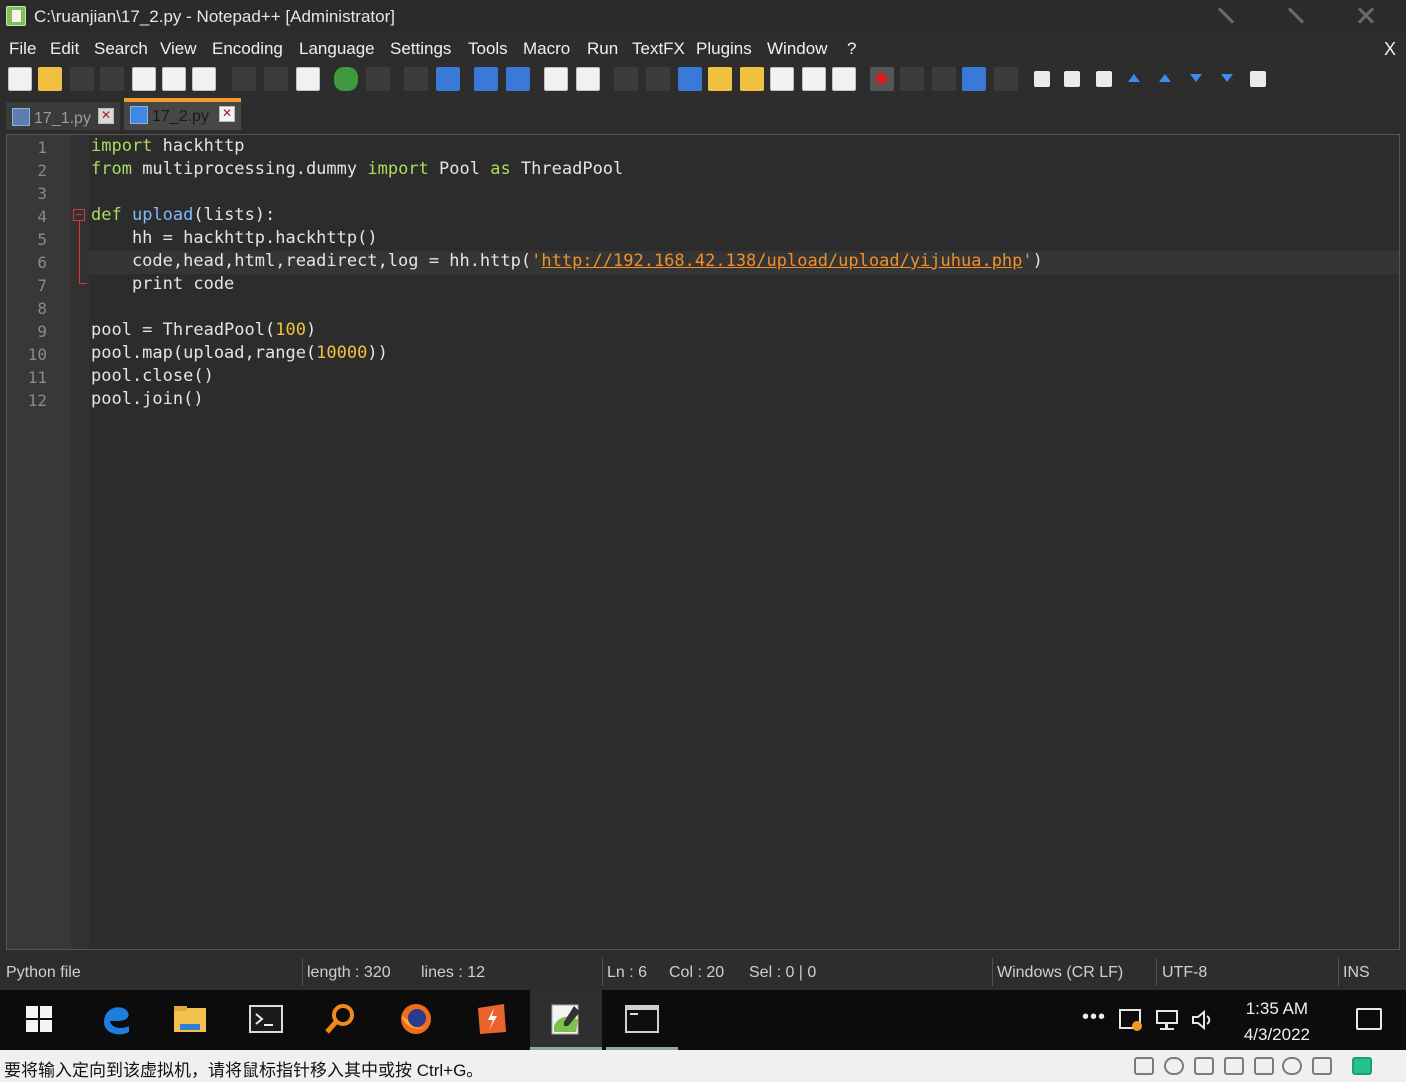 The width and height of the screenshot is (1406, 1082). I want to click on zoom-out-icon, so click(518, 79).